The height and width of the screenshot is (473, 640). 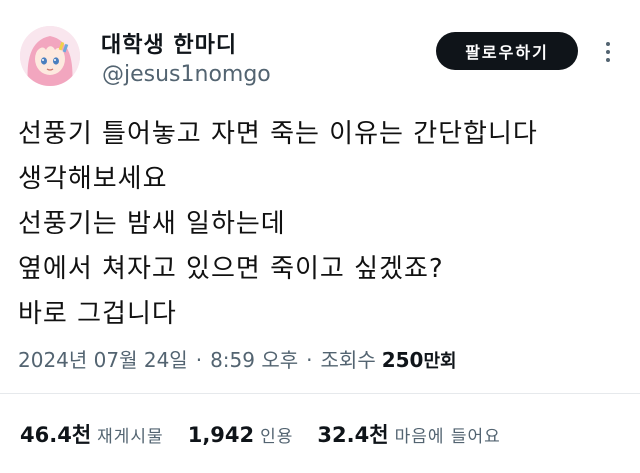 What do you see at coordinates (277, 437) in the screenshot?
I see `quotes-label: 인용` at bounding box center [277, 437].